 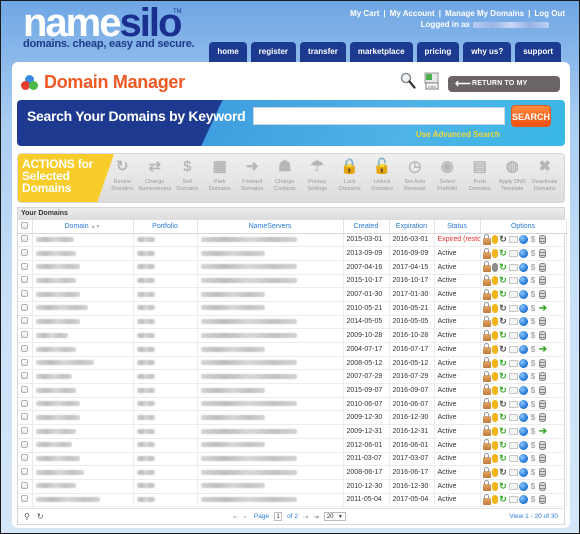 What do you see at coordinates (412, 227) in the screenshot?
I see `column-expiration: Expiration` at bounding box center [412, 227].